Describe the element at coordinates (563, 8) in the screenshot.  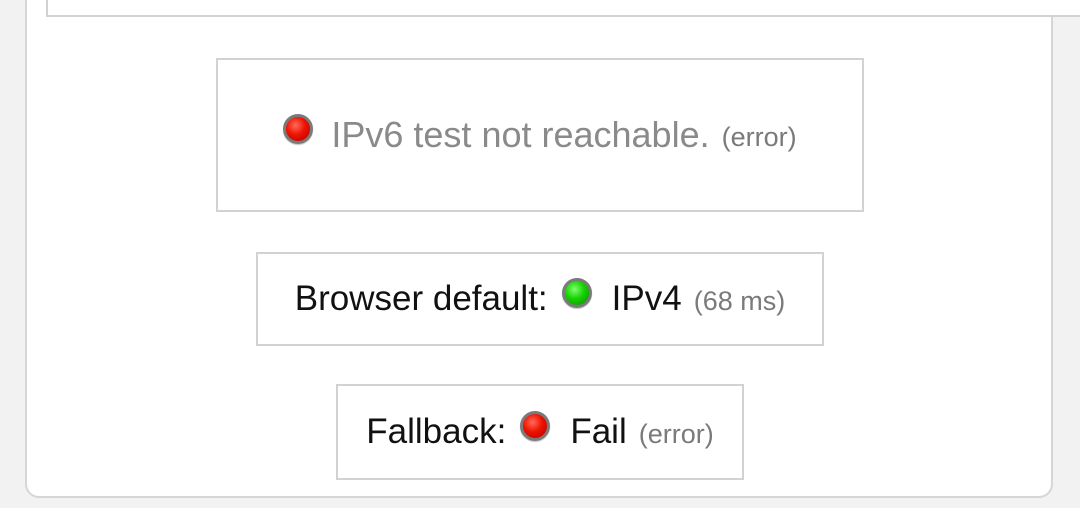
I see `previous-result-box` at that location.